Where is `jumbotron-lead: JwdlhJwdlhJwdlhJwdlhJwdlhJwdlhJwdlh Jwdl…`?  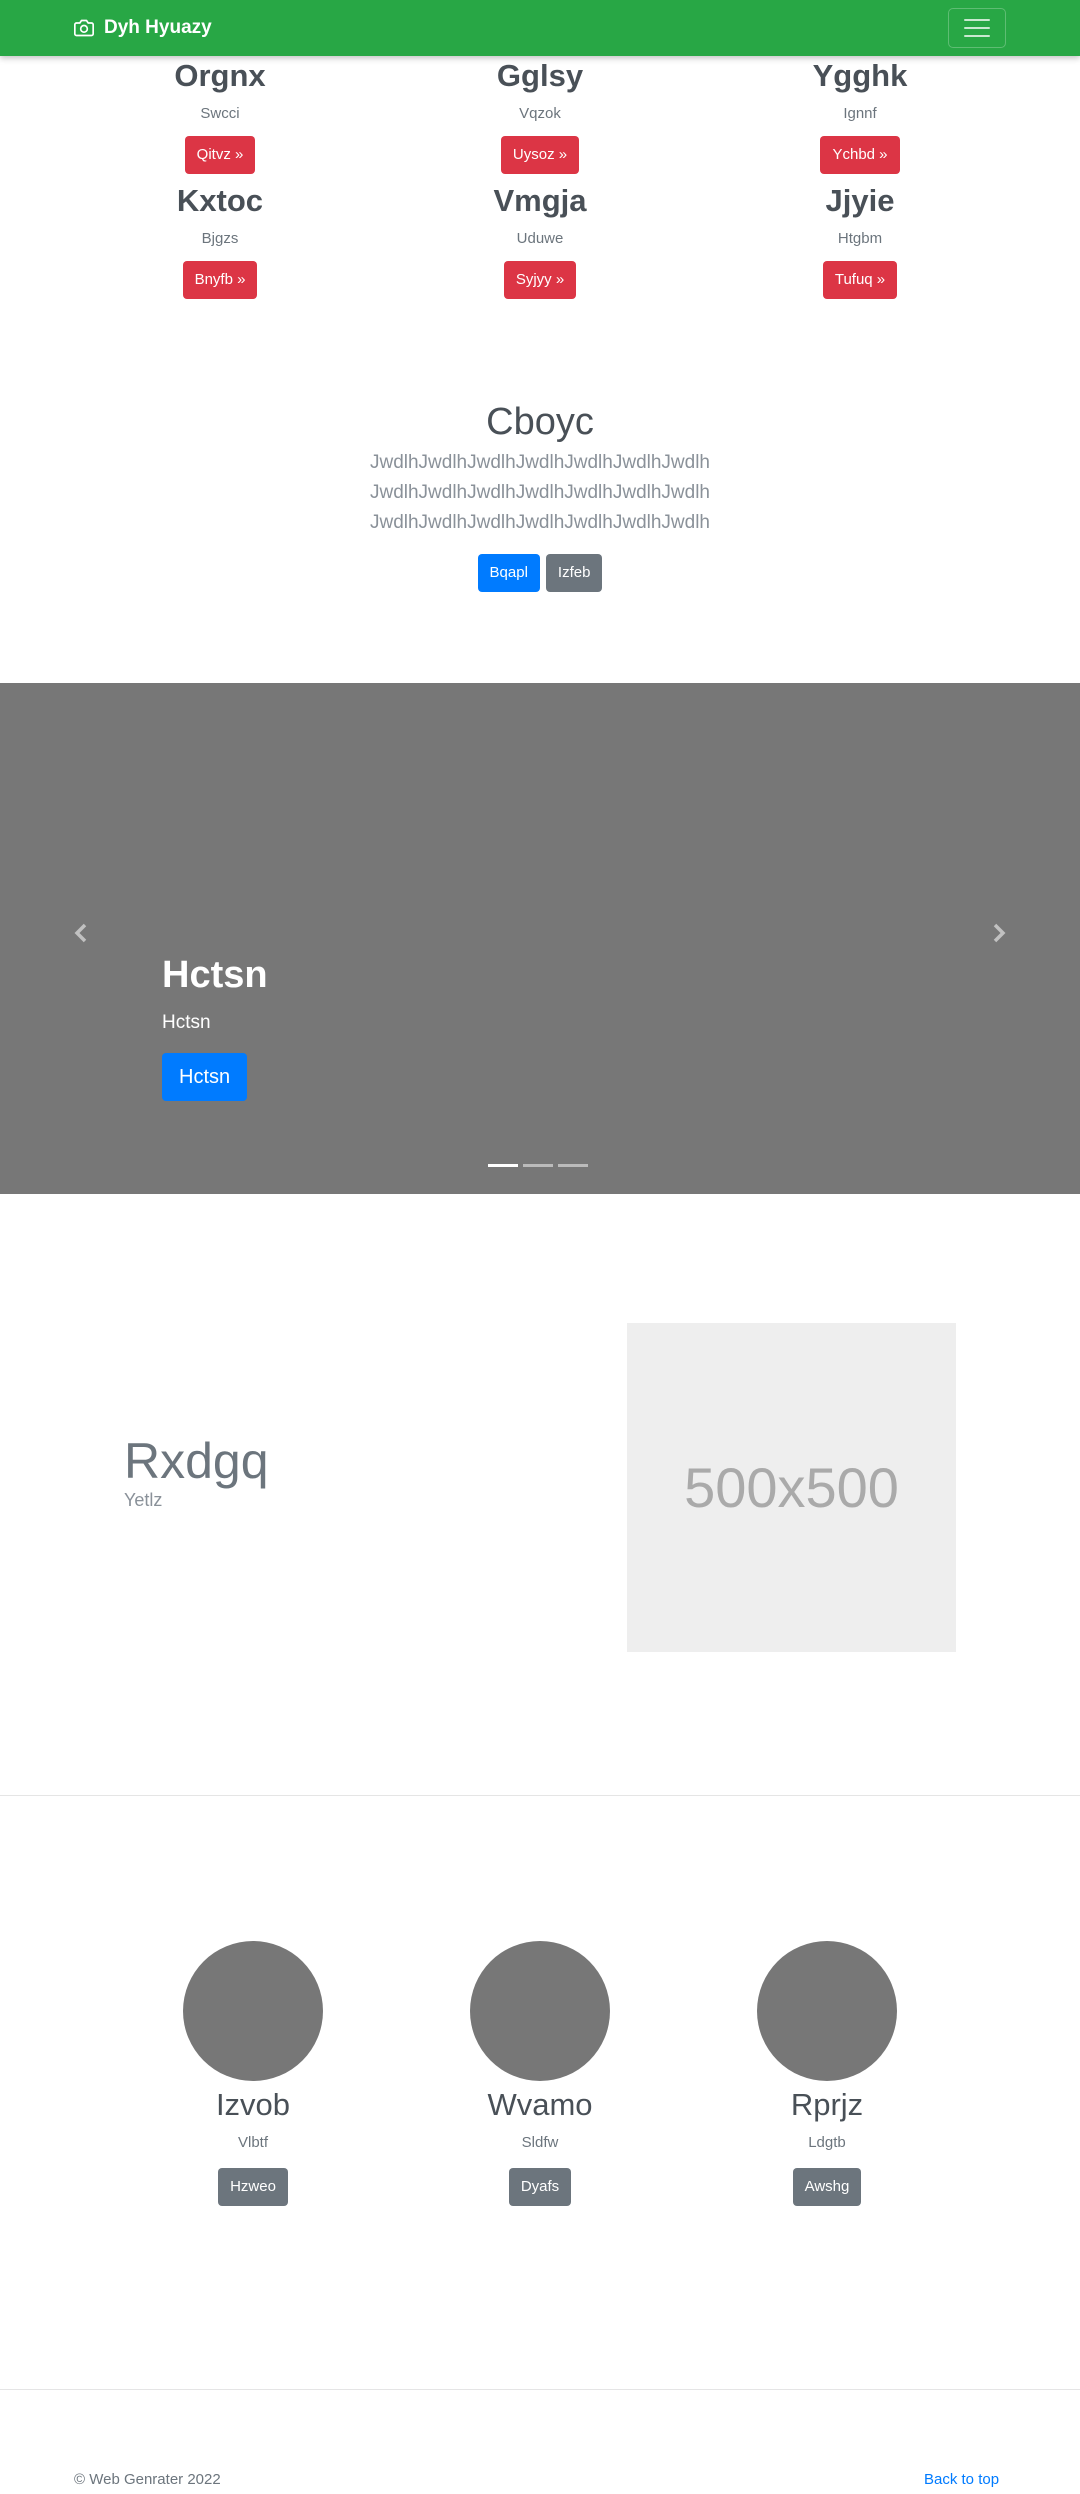
jumbotron-lead: JwdlhJwdlhJwdlhJwdlhJwdlhJwdlhJwdlh Jwdl… is located at coordinates (540, 492).